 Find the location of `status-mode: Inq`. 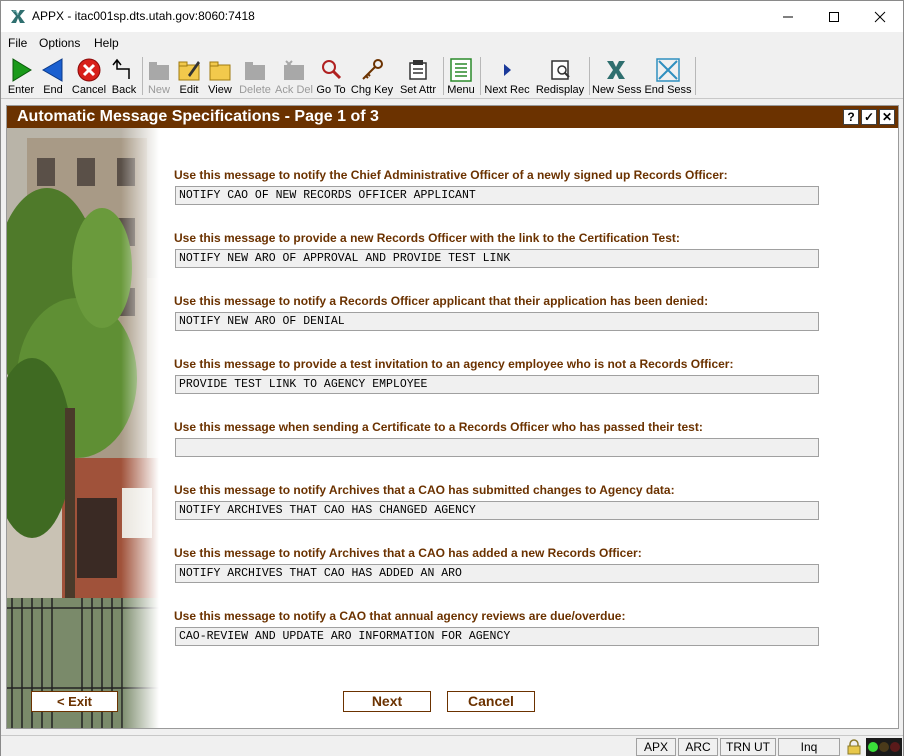

status-mode: Inq is located at coordinates (809, 747).